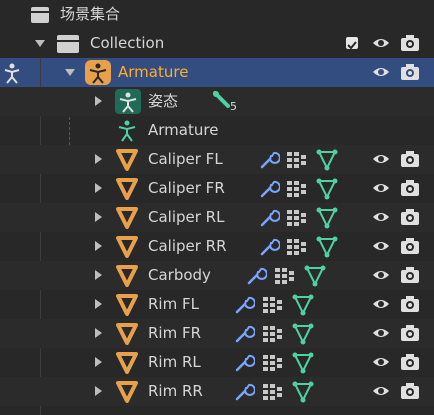 The height and width of the screenshot is (415, 434). What do you see at coordinates (217, 14) in the screenshot?
I see `scene-collection-row: 场景集合` at bounding box center [217, 14].